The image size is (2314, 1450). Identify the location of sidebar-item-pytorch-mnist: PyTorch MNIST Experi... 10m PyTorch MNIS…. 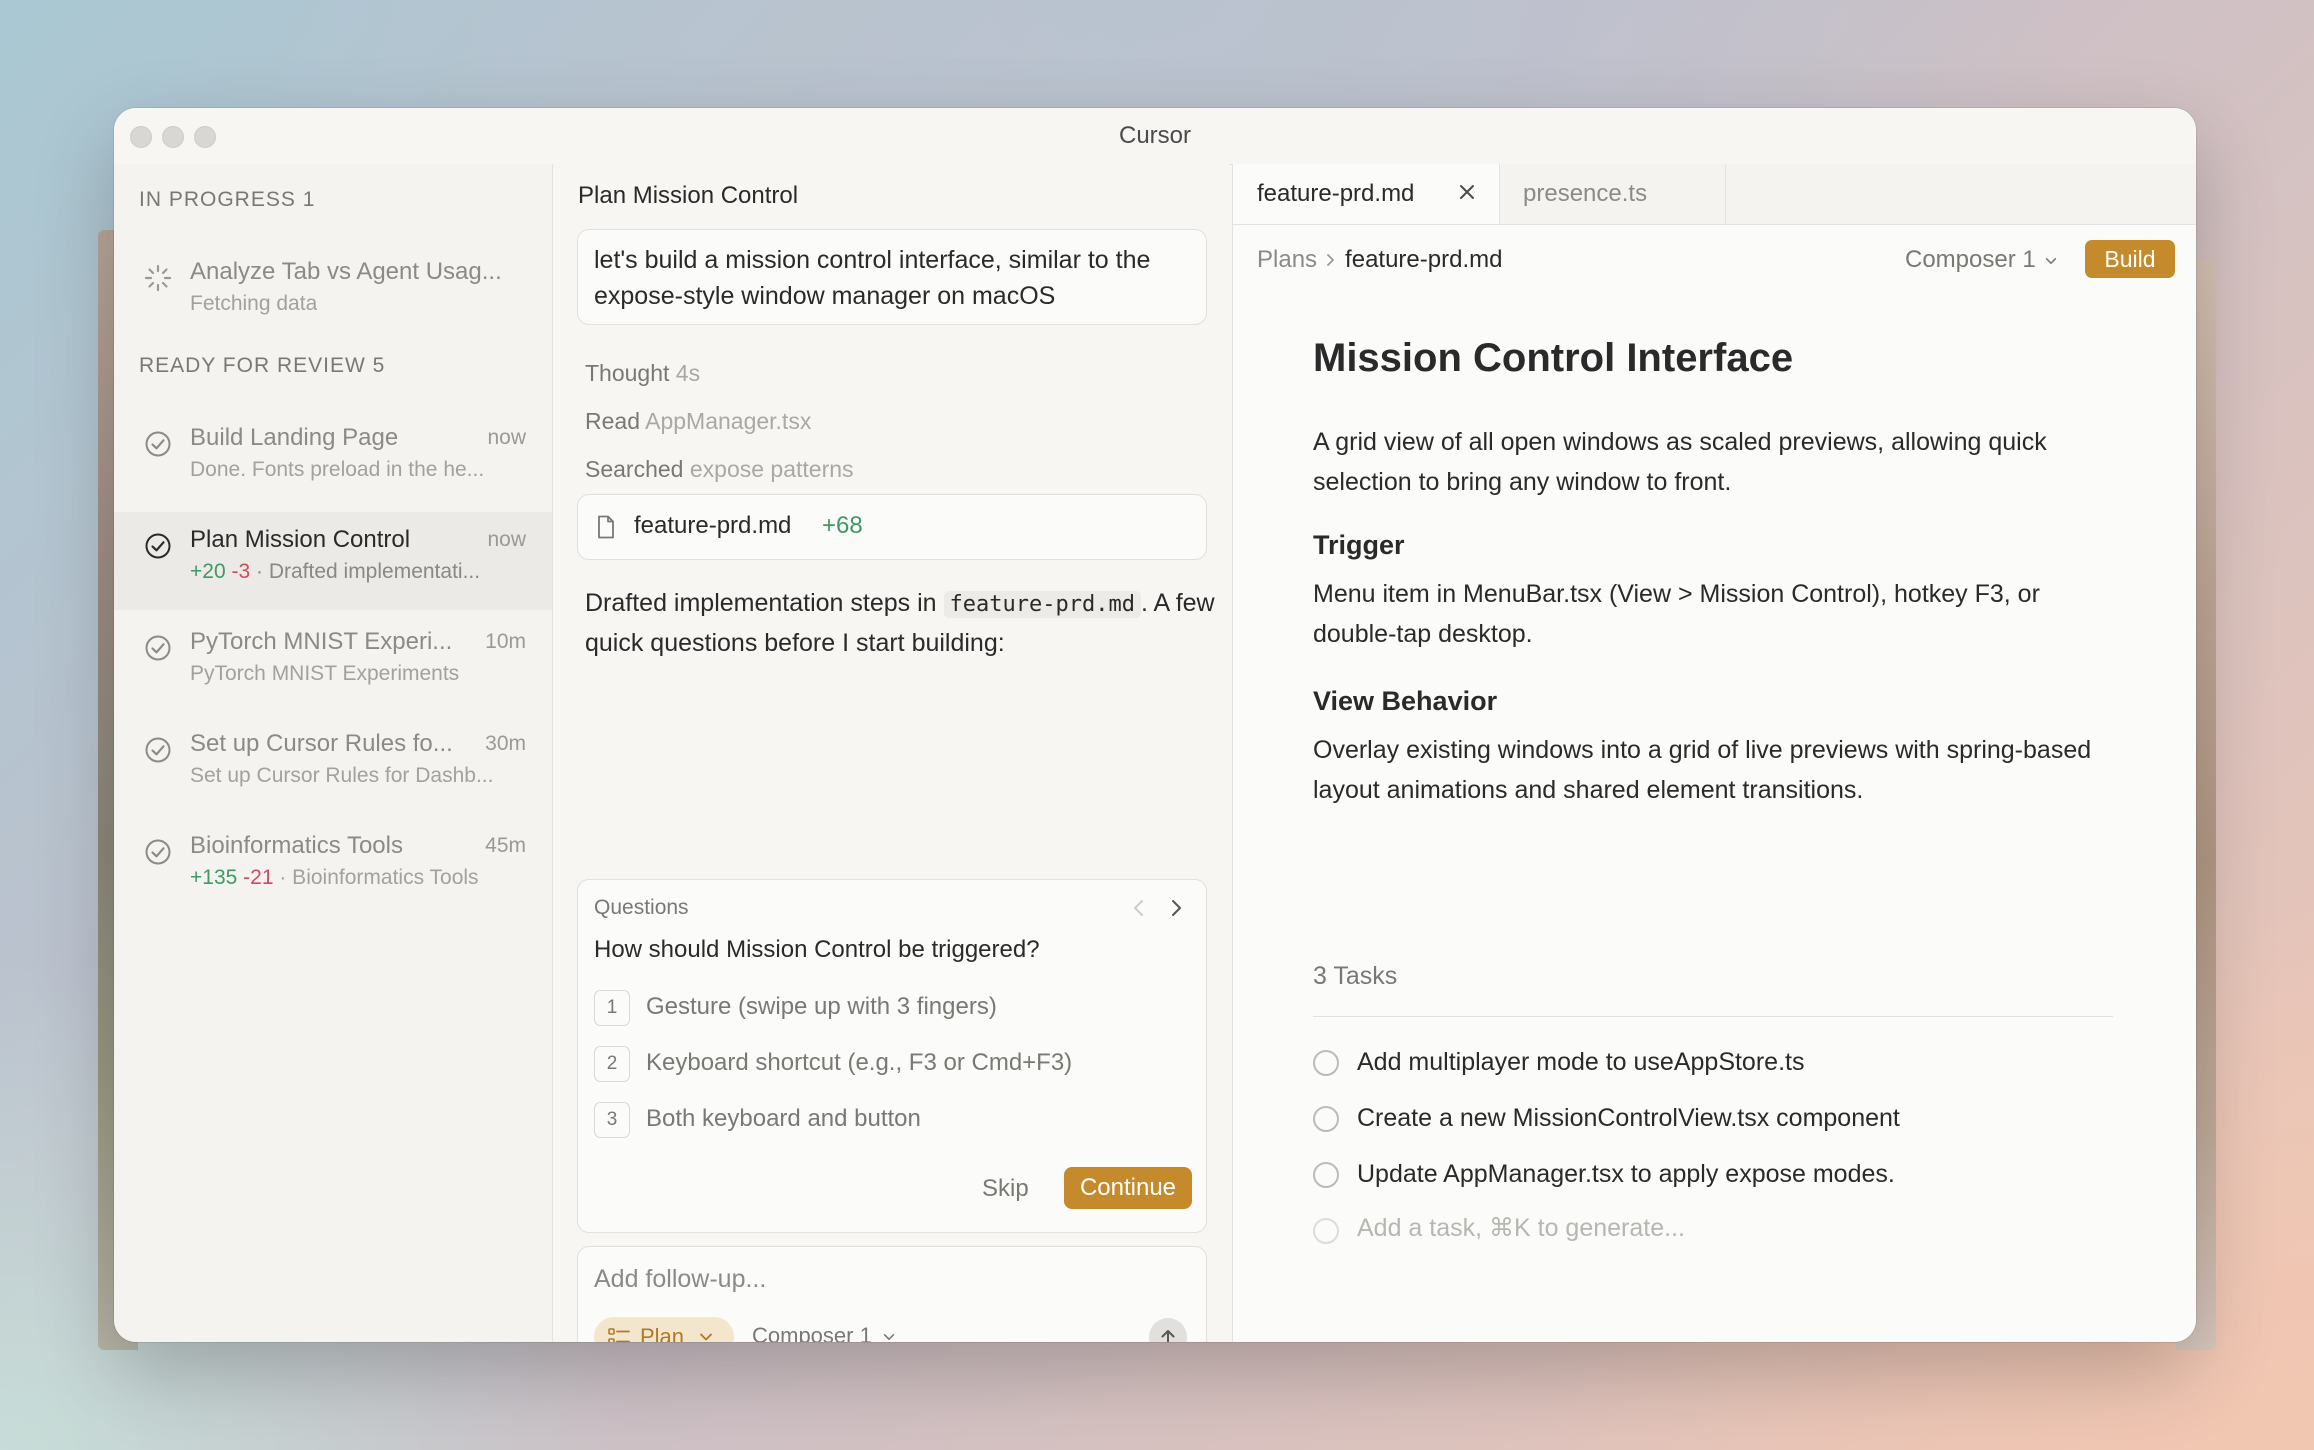
(333, 663).